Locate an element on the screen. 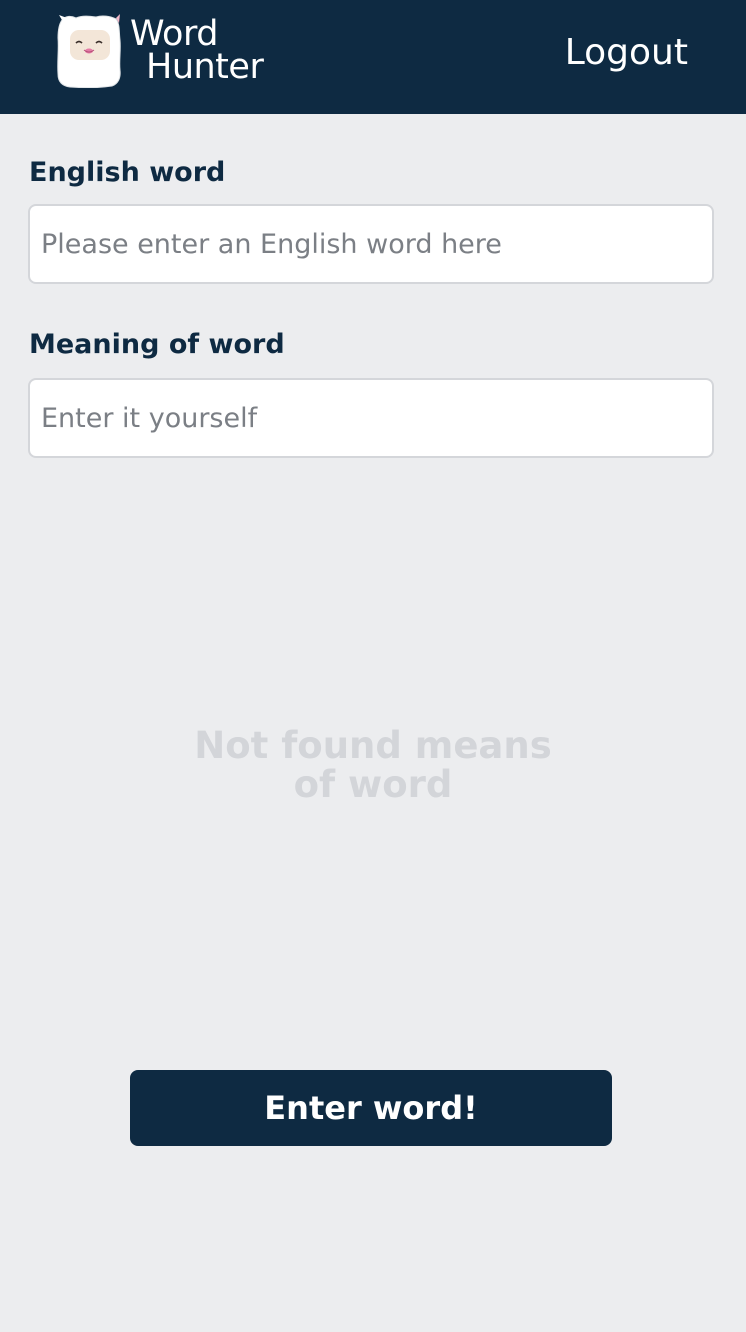 The width and height of the screenshot is (746, 1332). app-name: Word Hunter is located at coordinates (197, 52).